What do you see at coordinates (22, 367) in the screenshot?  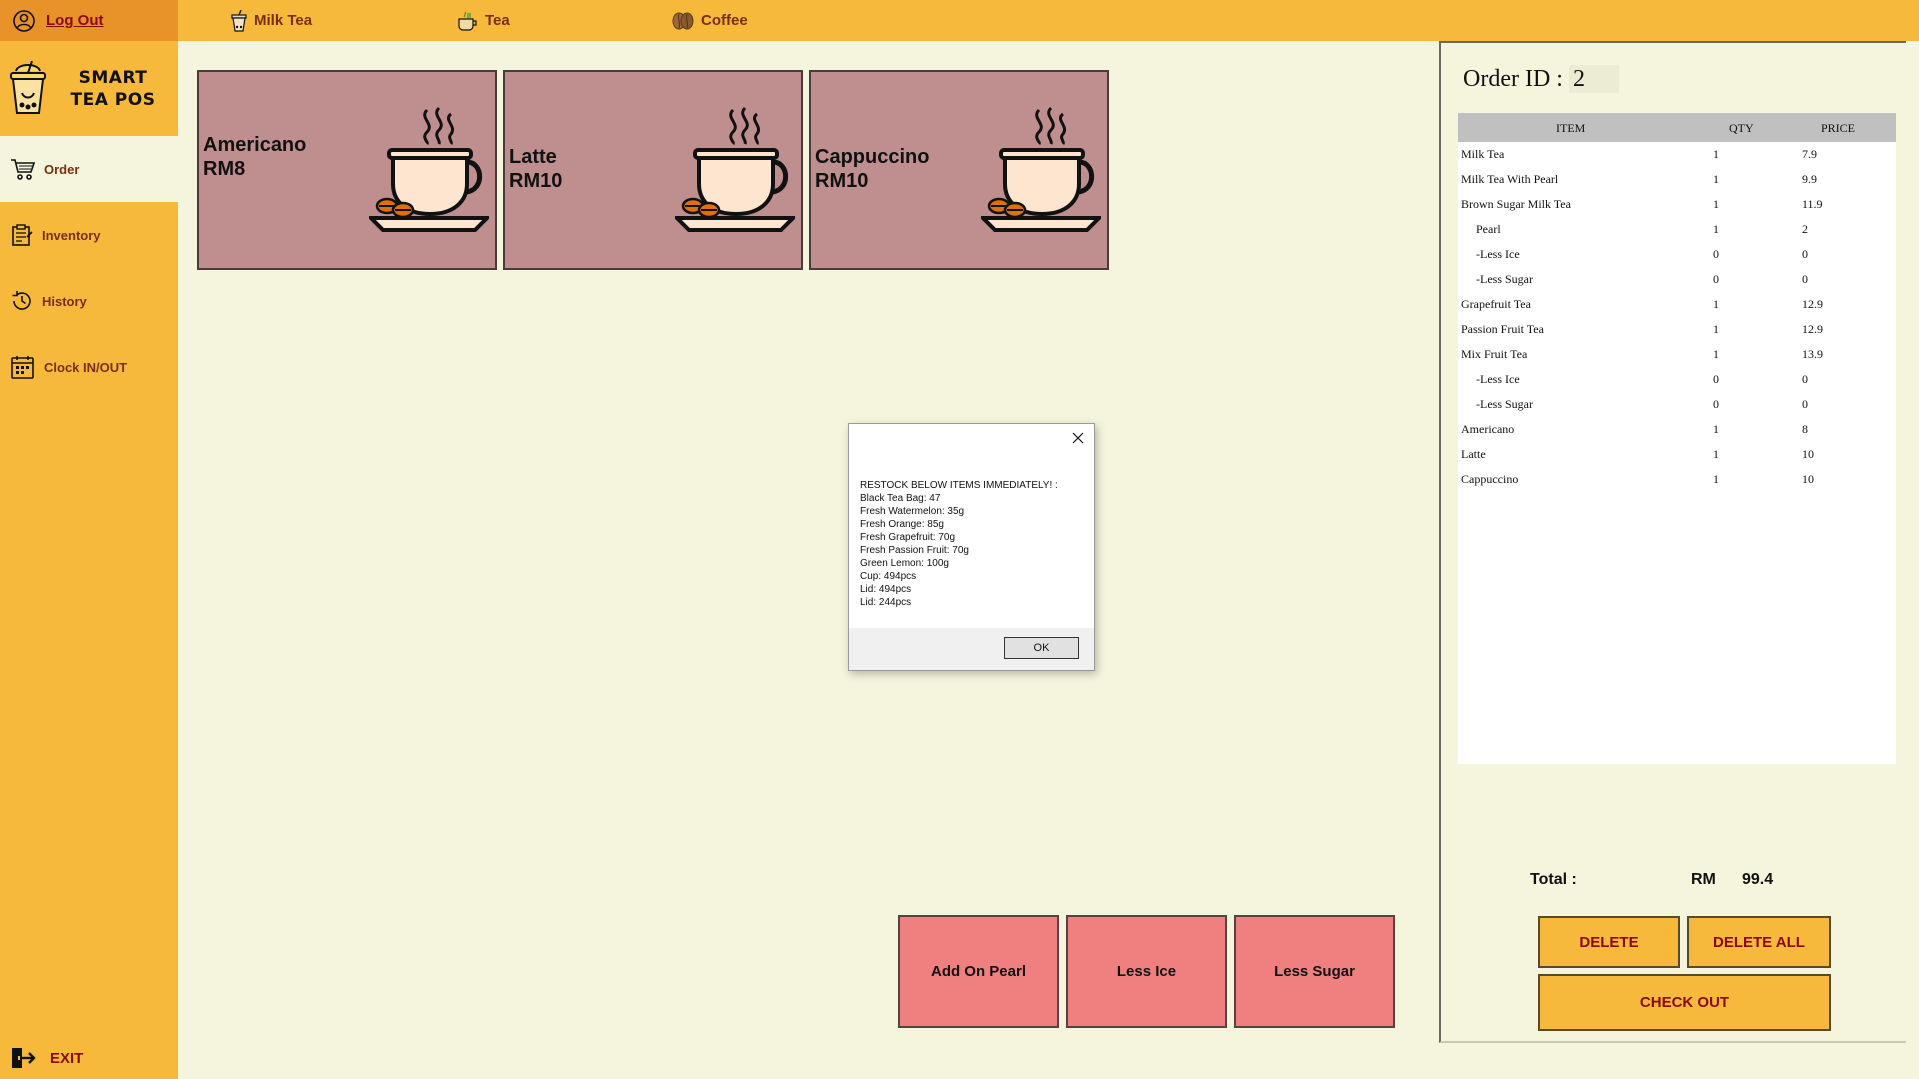 I see `calendar-icon` at bounding box center [22, 367].